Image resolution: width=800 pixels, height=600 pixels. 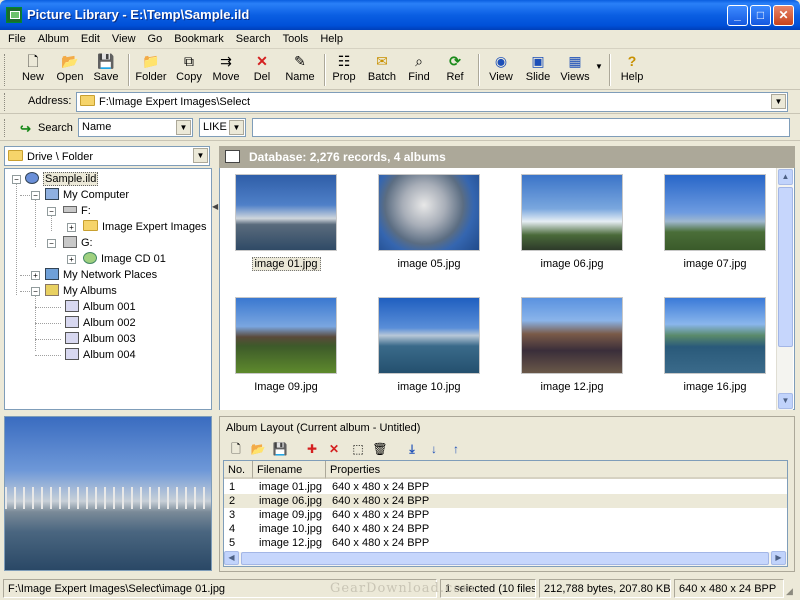 What do you see at coordinates (289, 470) in the screenshot?
I see `column-header-filename: Filename` at bounding box center [289, 470].